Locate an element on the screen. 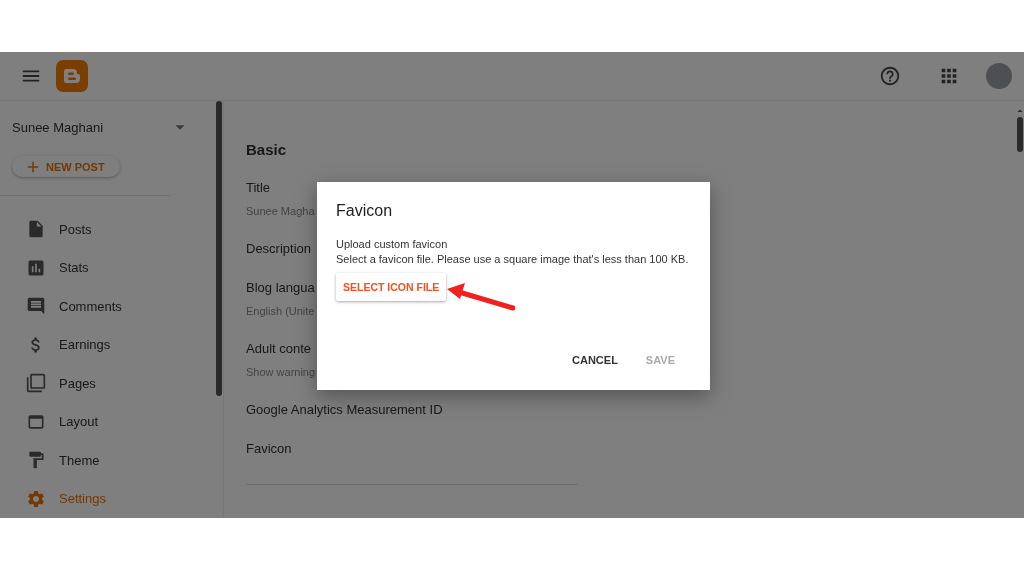  sidebar-item: Earnings is located at coordinates (107, 344).